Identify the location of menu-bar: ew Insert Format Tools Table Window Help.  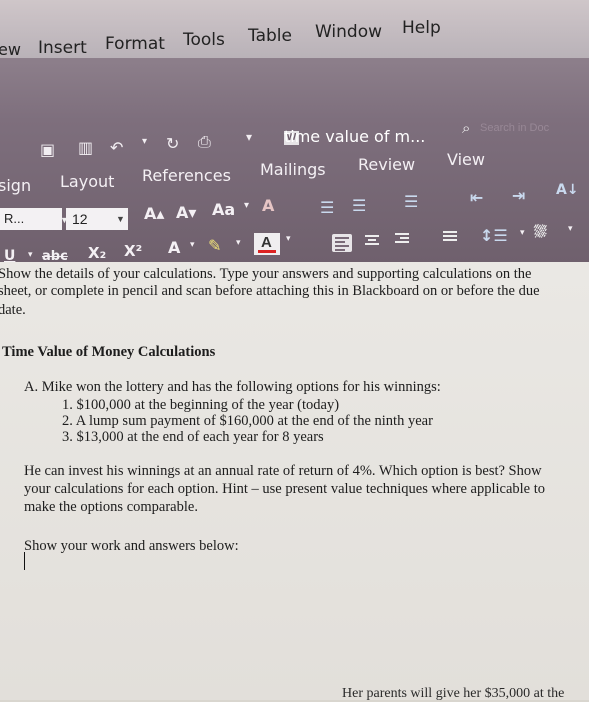
(294, 29).